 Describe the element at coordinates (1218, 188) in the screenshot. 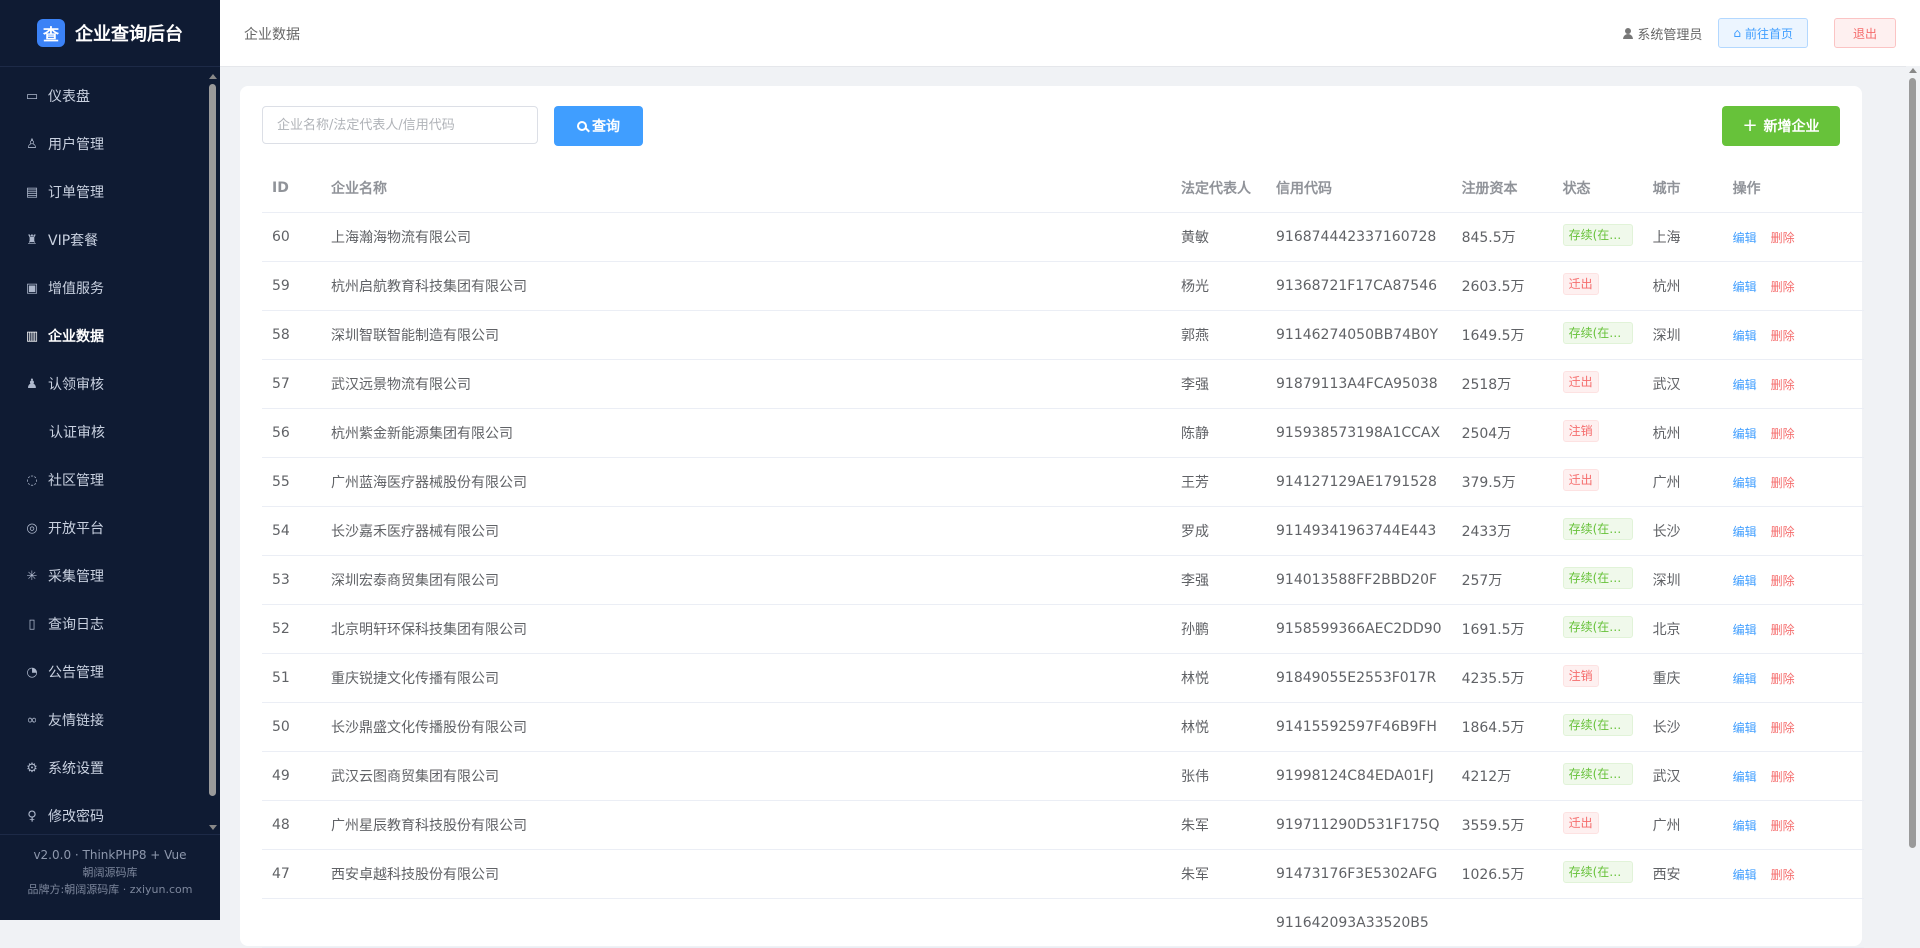

I see `col-legal-rep: 法定代表人` at that location.